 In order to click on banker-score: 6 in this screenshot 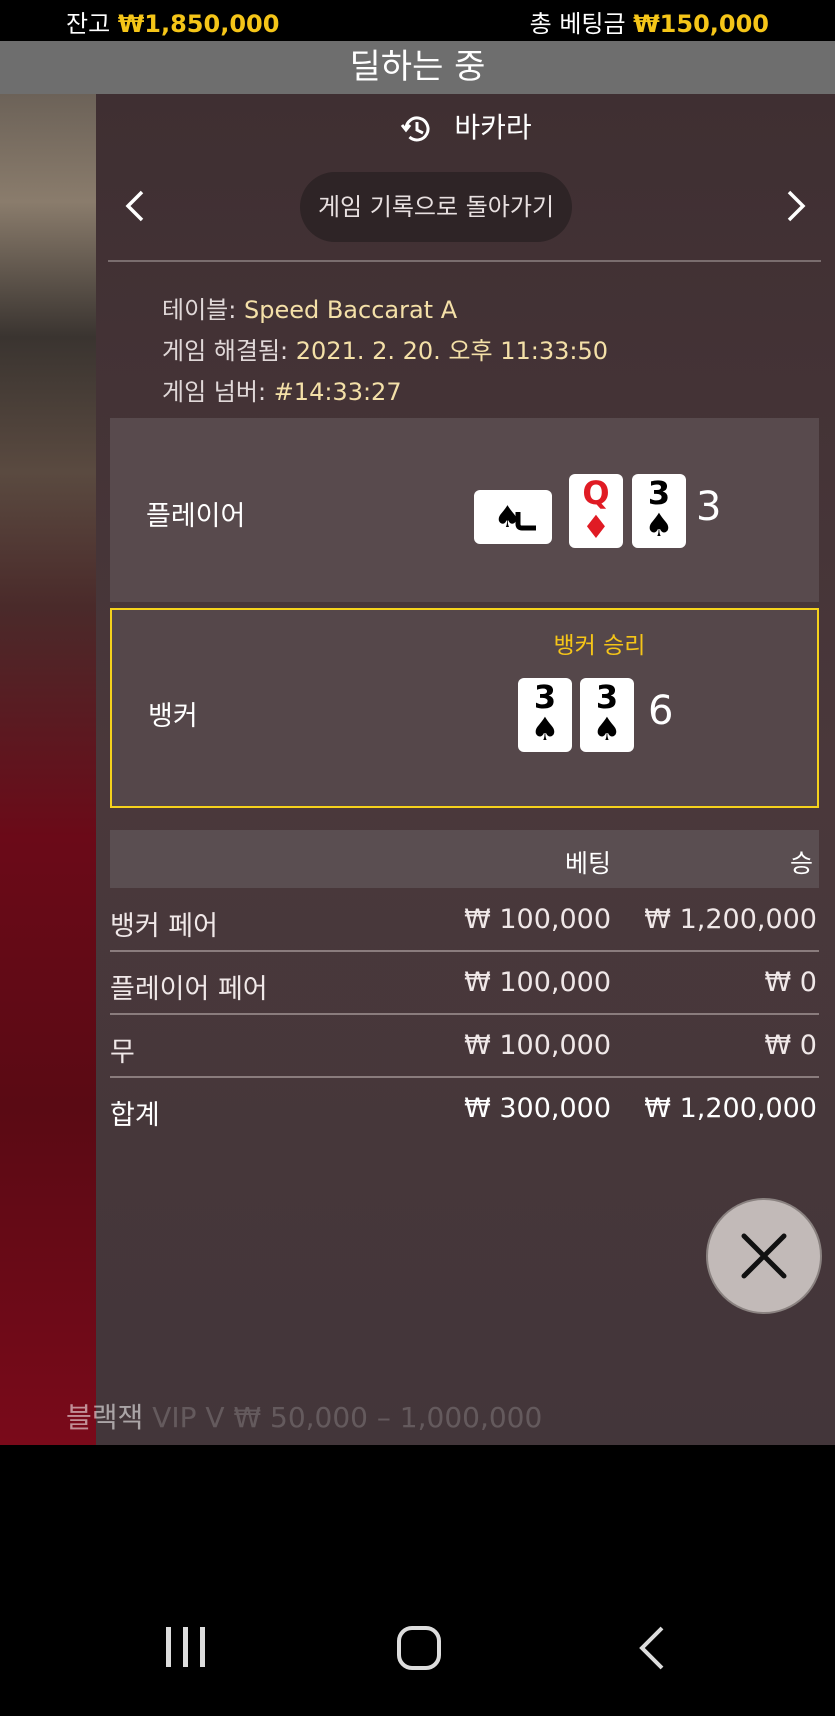, I will do `click(661, 711)`.